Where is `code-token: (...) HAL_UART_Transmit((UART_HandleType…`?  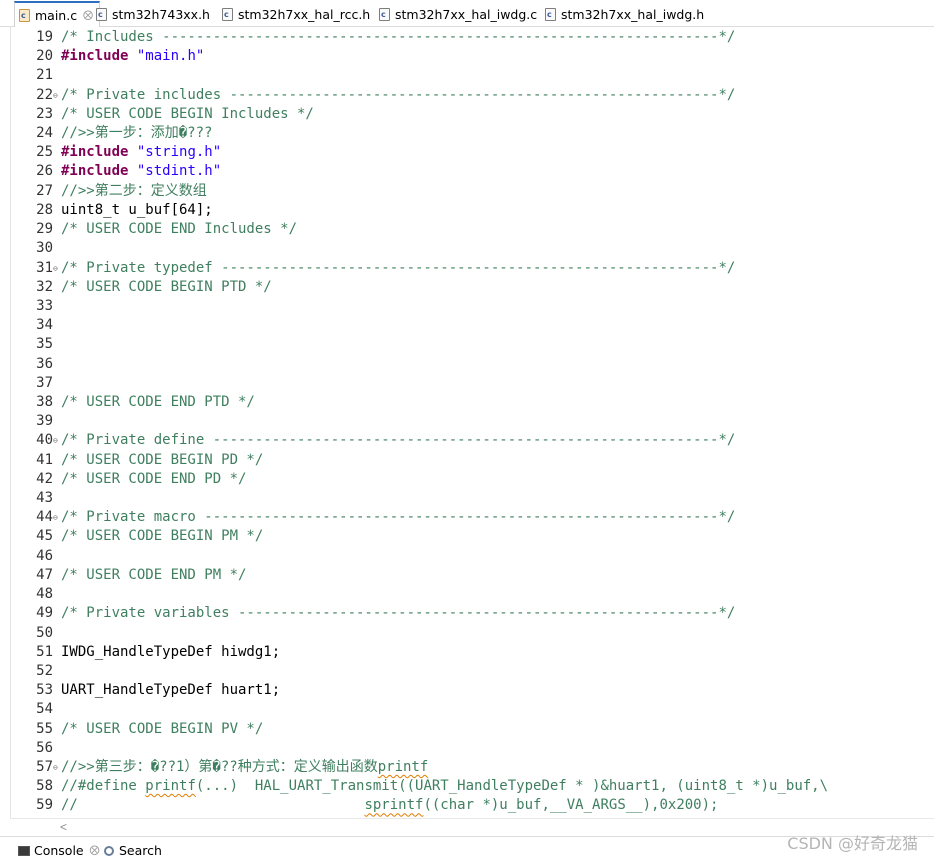 code-token: (...) HAL_UART_Transmit((UART_HandleType… is located at coordinates (512, 786).